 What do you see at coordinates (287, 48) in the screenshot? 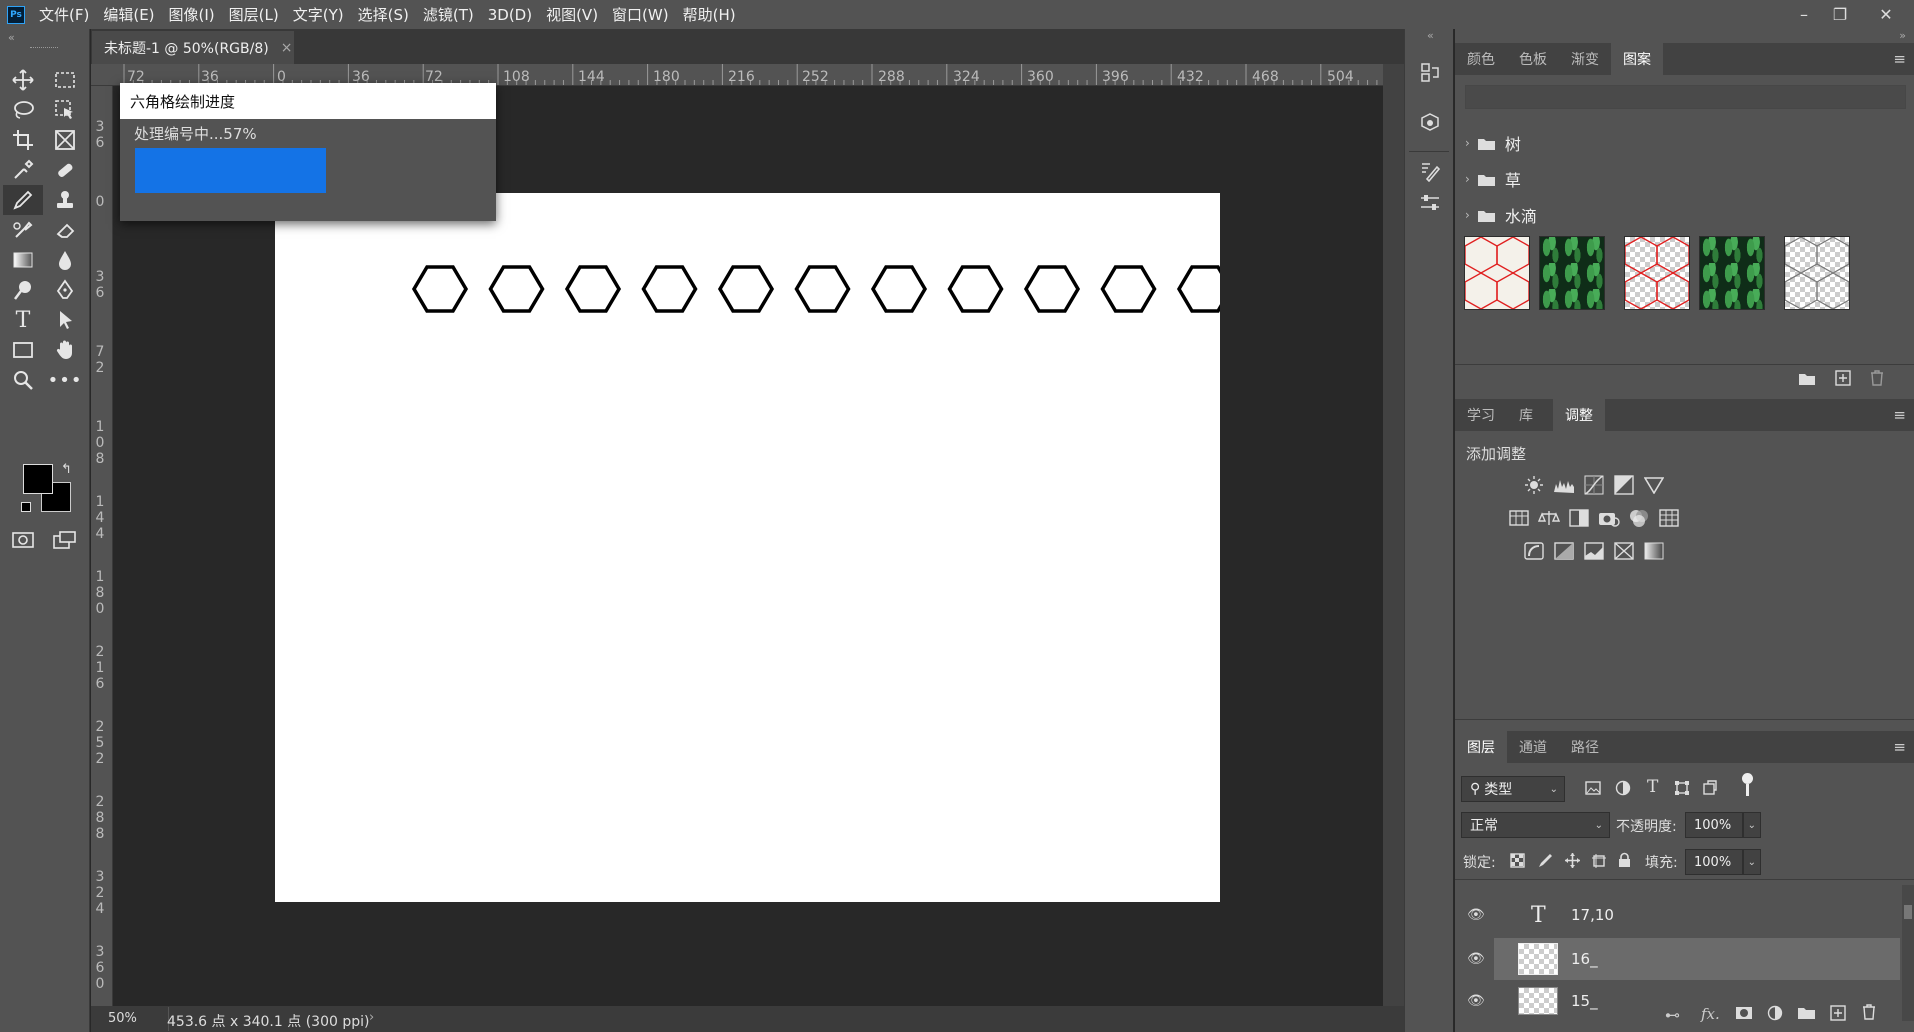
I see `document-tab-close-icon: ×` at bounding box center [287, 48].